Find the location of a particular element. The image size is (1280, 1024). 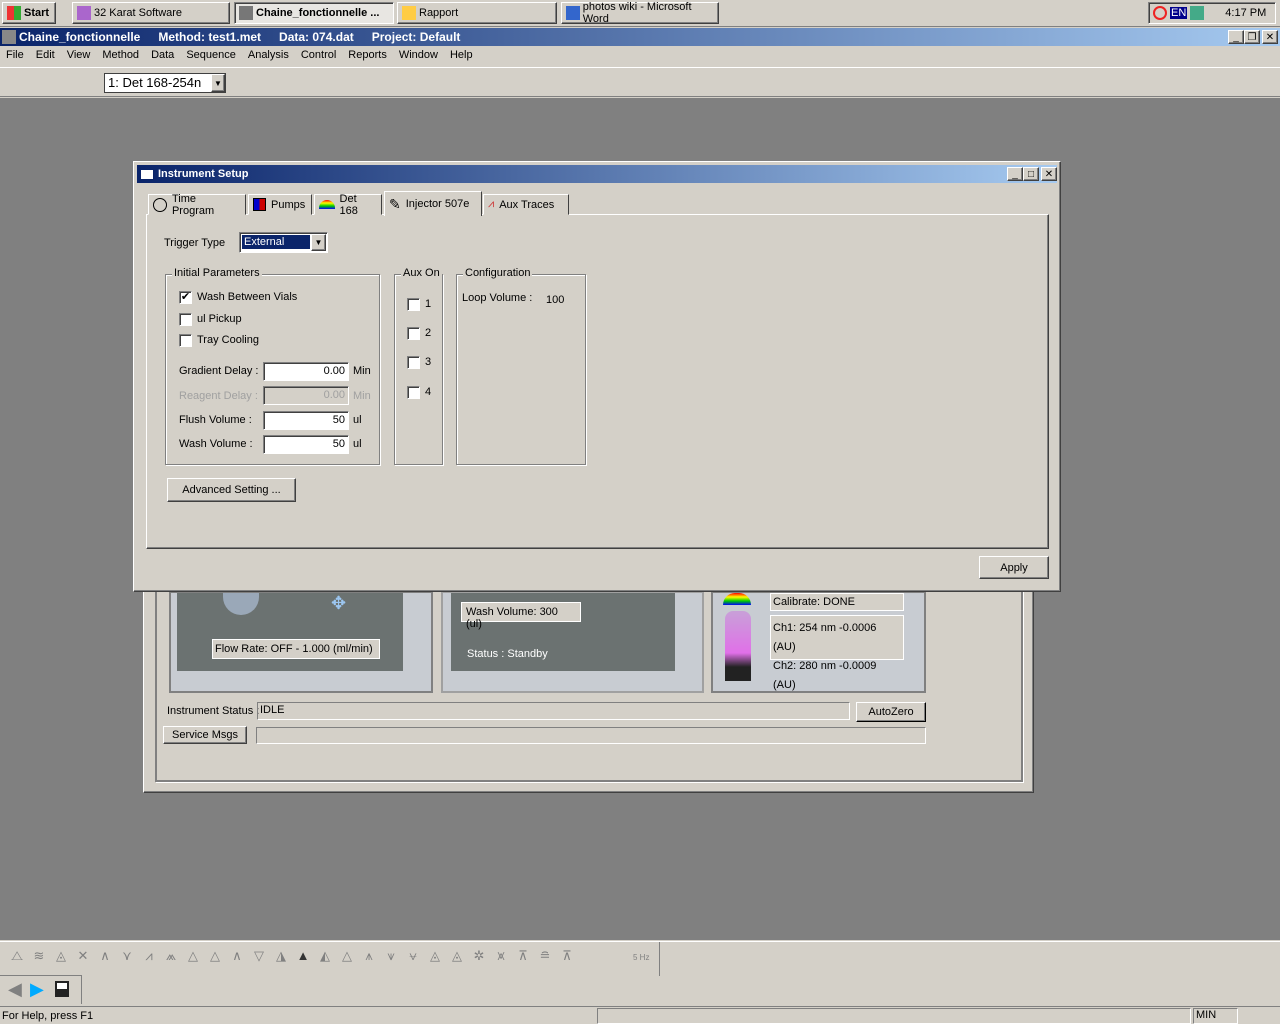

play-arrow-icon: ▶ is located at coordinates (37, 989).